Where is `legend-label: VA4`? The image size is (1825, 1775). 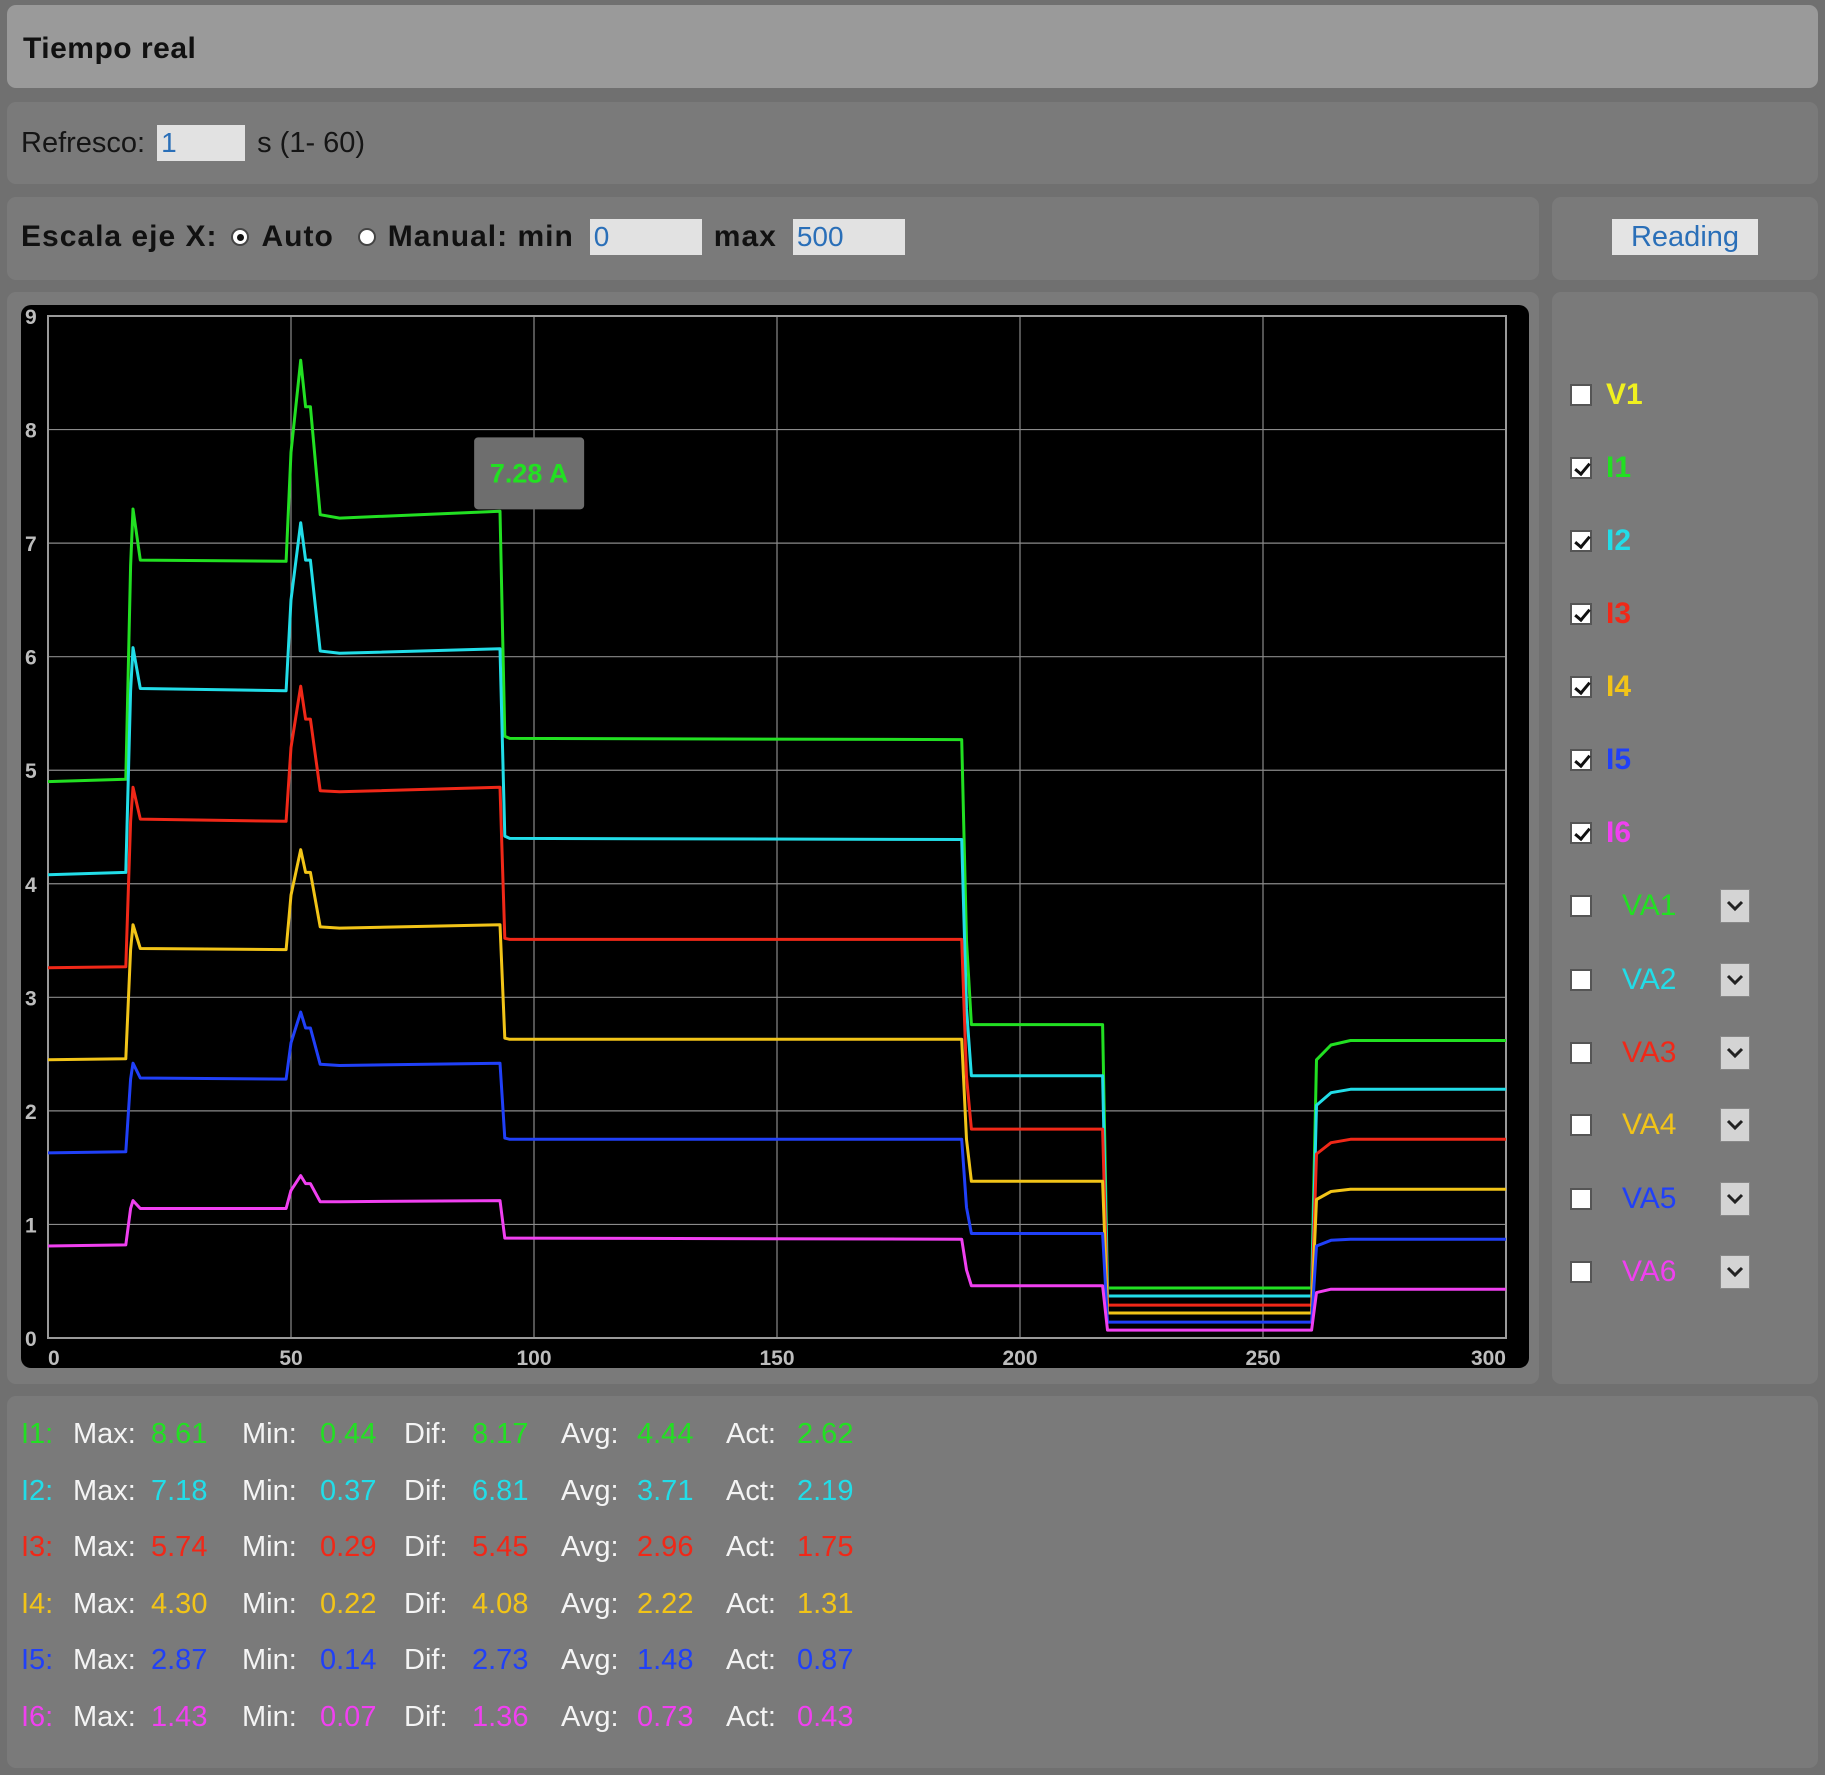
legend-label: VA4 is located at coordinates (1649, 1124).